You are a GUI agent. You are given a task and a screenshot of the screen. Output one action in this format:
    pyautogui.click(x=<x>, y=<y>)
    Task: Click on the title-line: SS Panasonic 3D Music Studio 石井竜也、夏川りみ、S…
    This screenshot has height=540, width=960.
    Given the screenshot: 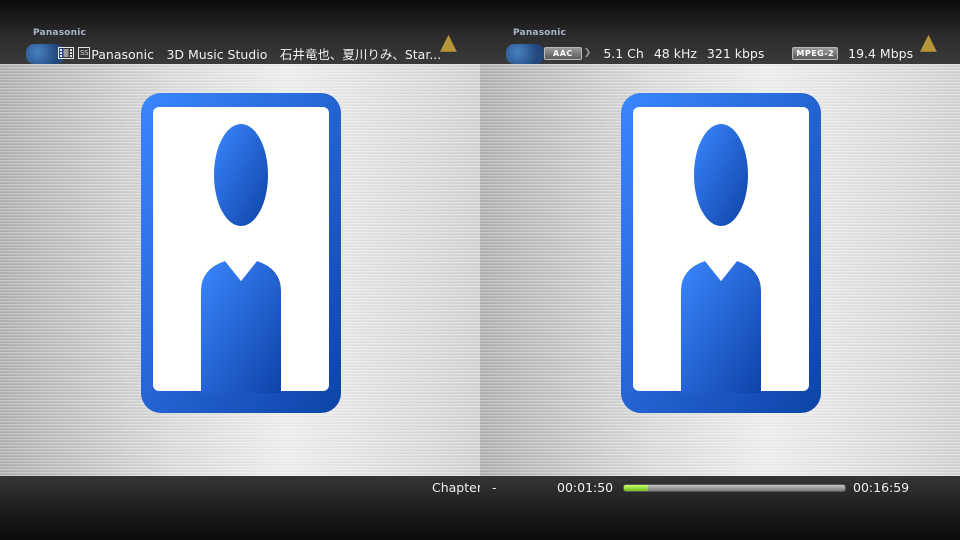 What is the action you would take?
    pyautogui.click(x=250, y=53)
    